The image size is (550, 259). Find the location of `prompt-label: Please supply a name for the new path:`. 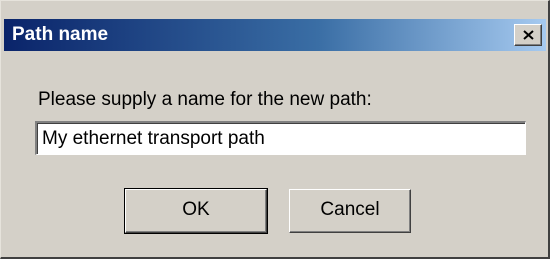

prompt-label: Please supply a name for the new path: is located at coordinates (205, 99).